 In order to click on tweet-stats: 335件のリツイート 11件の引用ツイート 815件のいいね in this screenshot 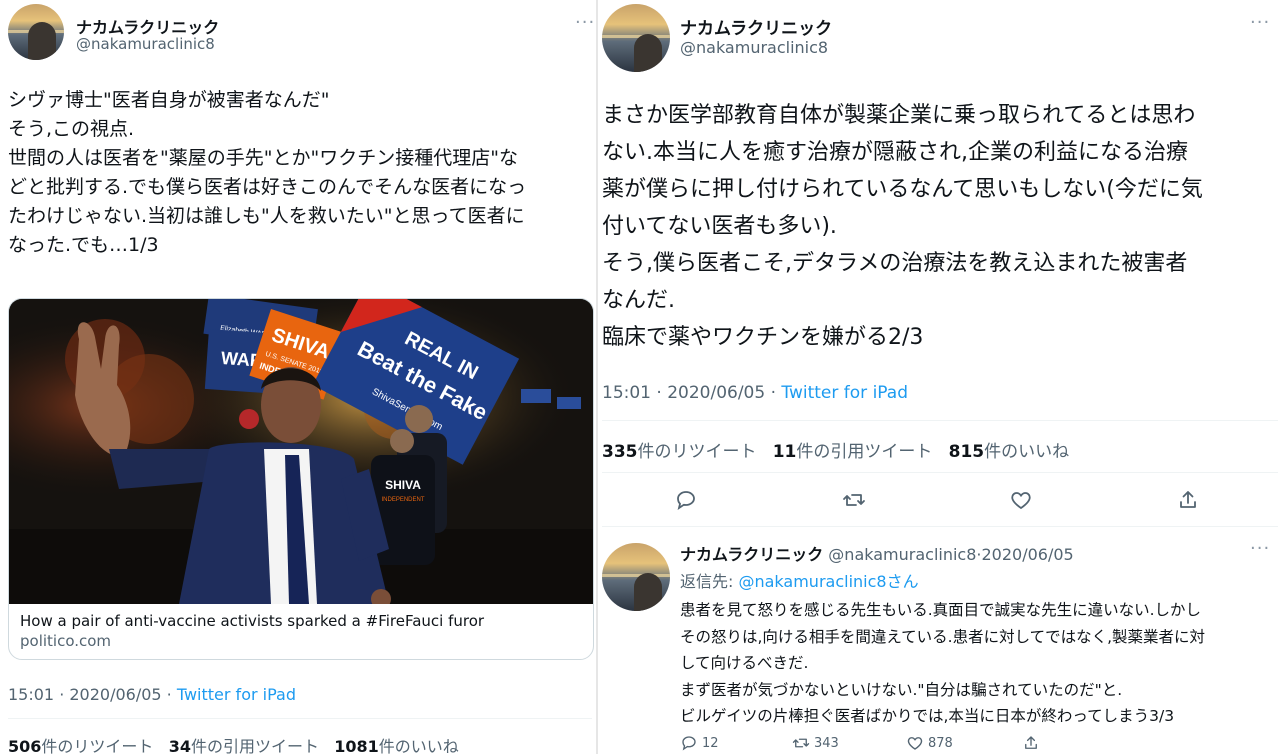, I will do `click(835, 449)`.